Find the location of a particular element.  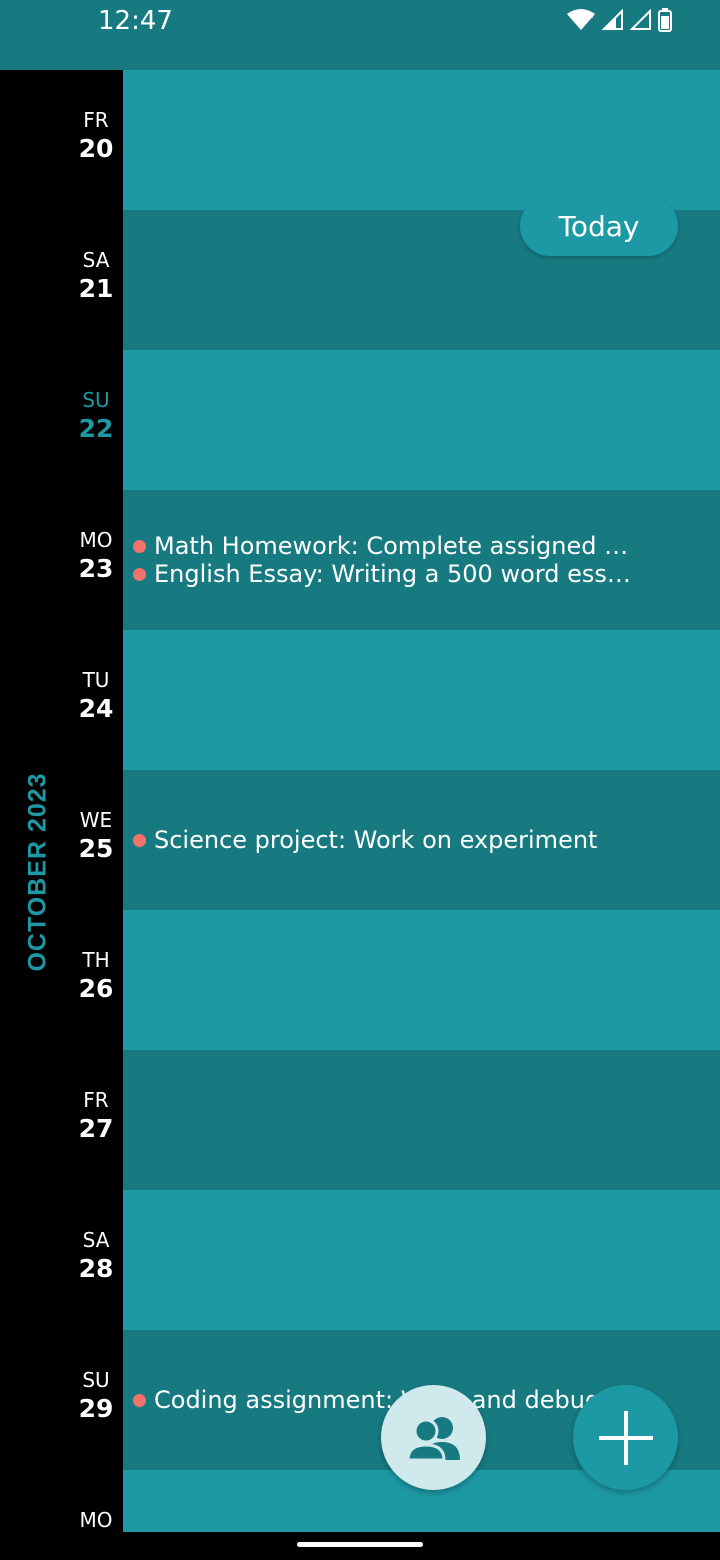

day-label: SA 28 is located at coordinates (96, 1255).